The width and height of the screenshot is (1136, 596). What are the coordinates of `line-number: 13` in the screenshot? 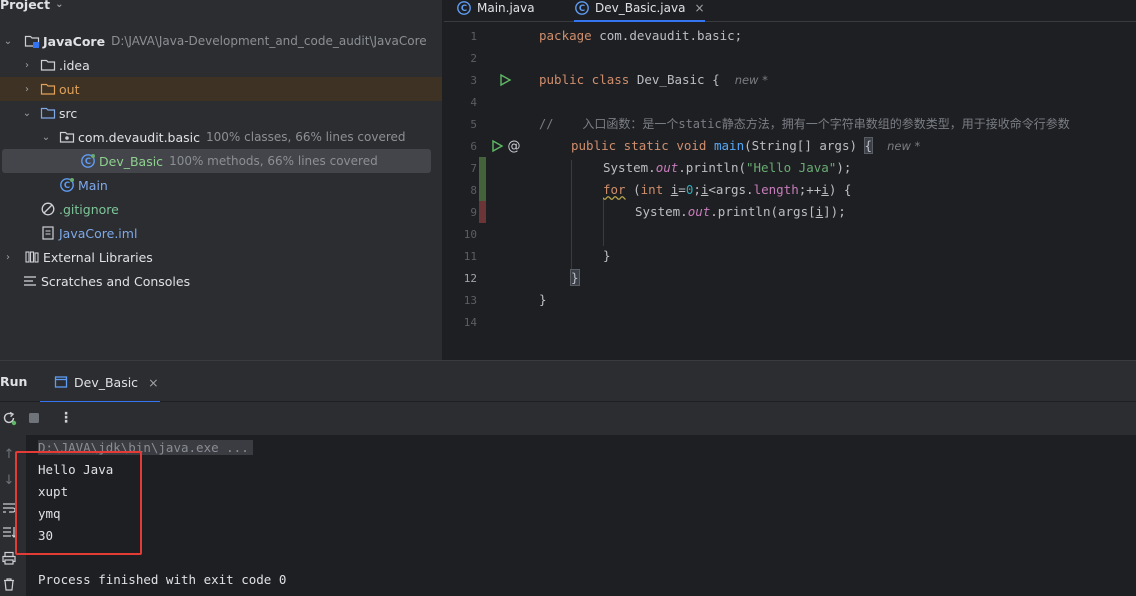 It's located at (470, 300).